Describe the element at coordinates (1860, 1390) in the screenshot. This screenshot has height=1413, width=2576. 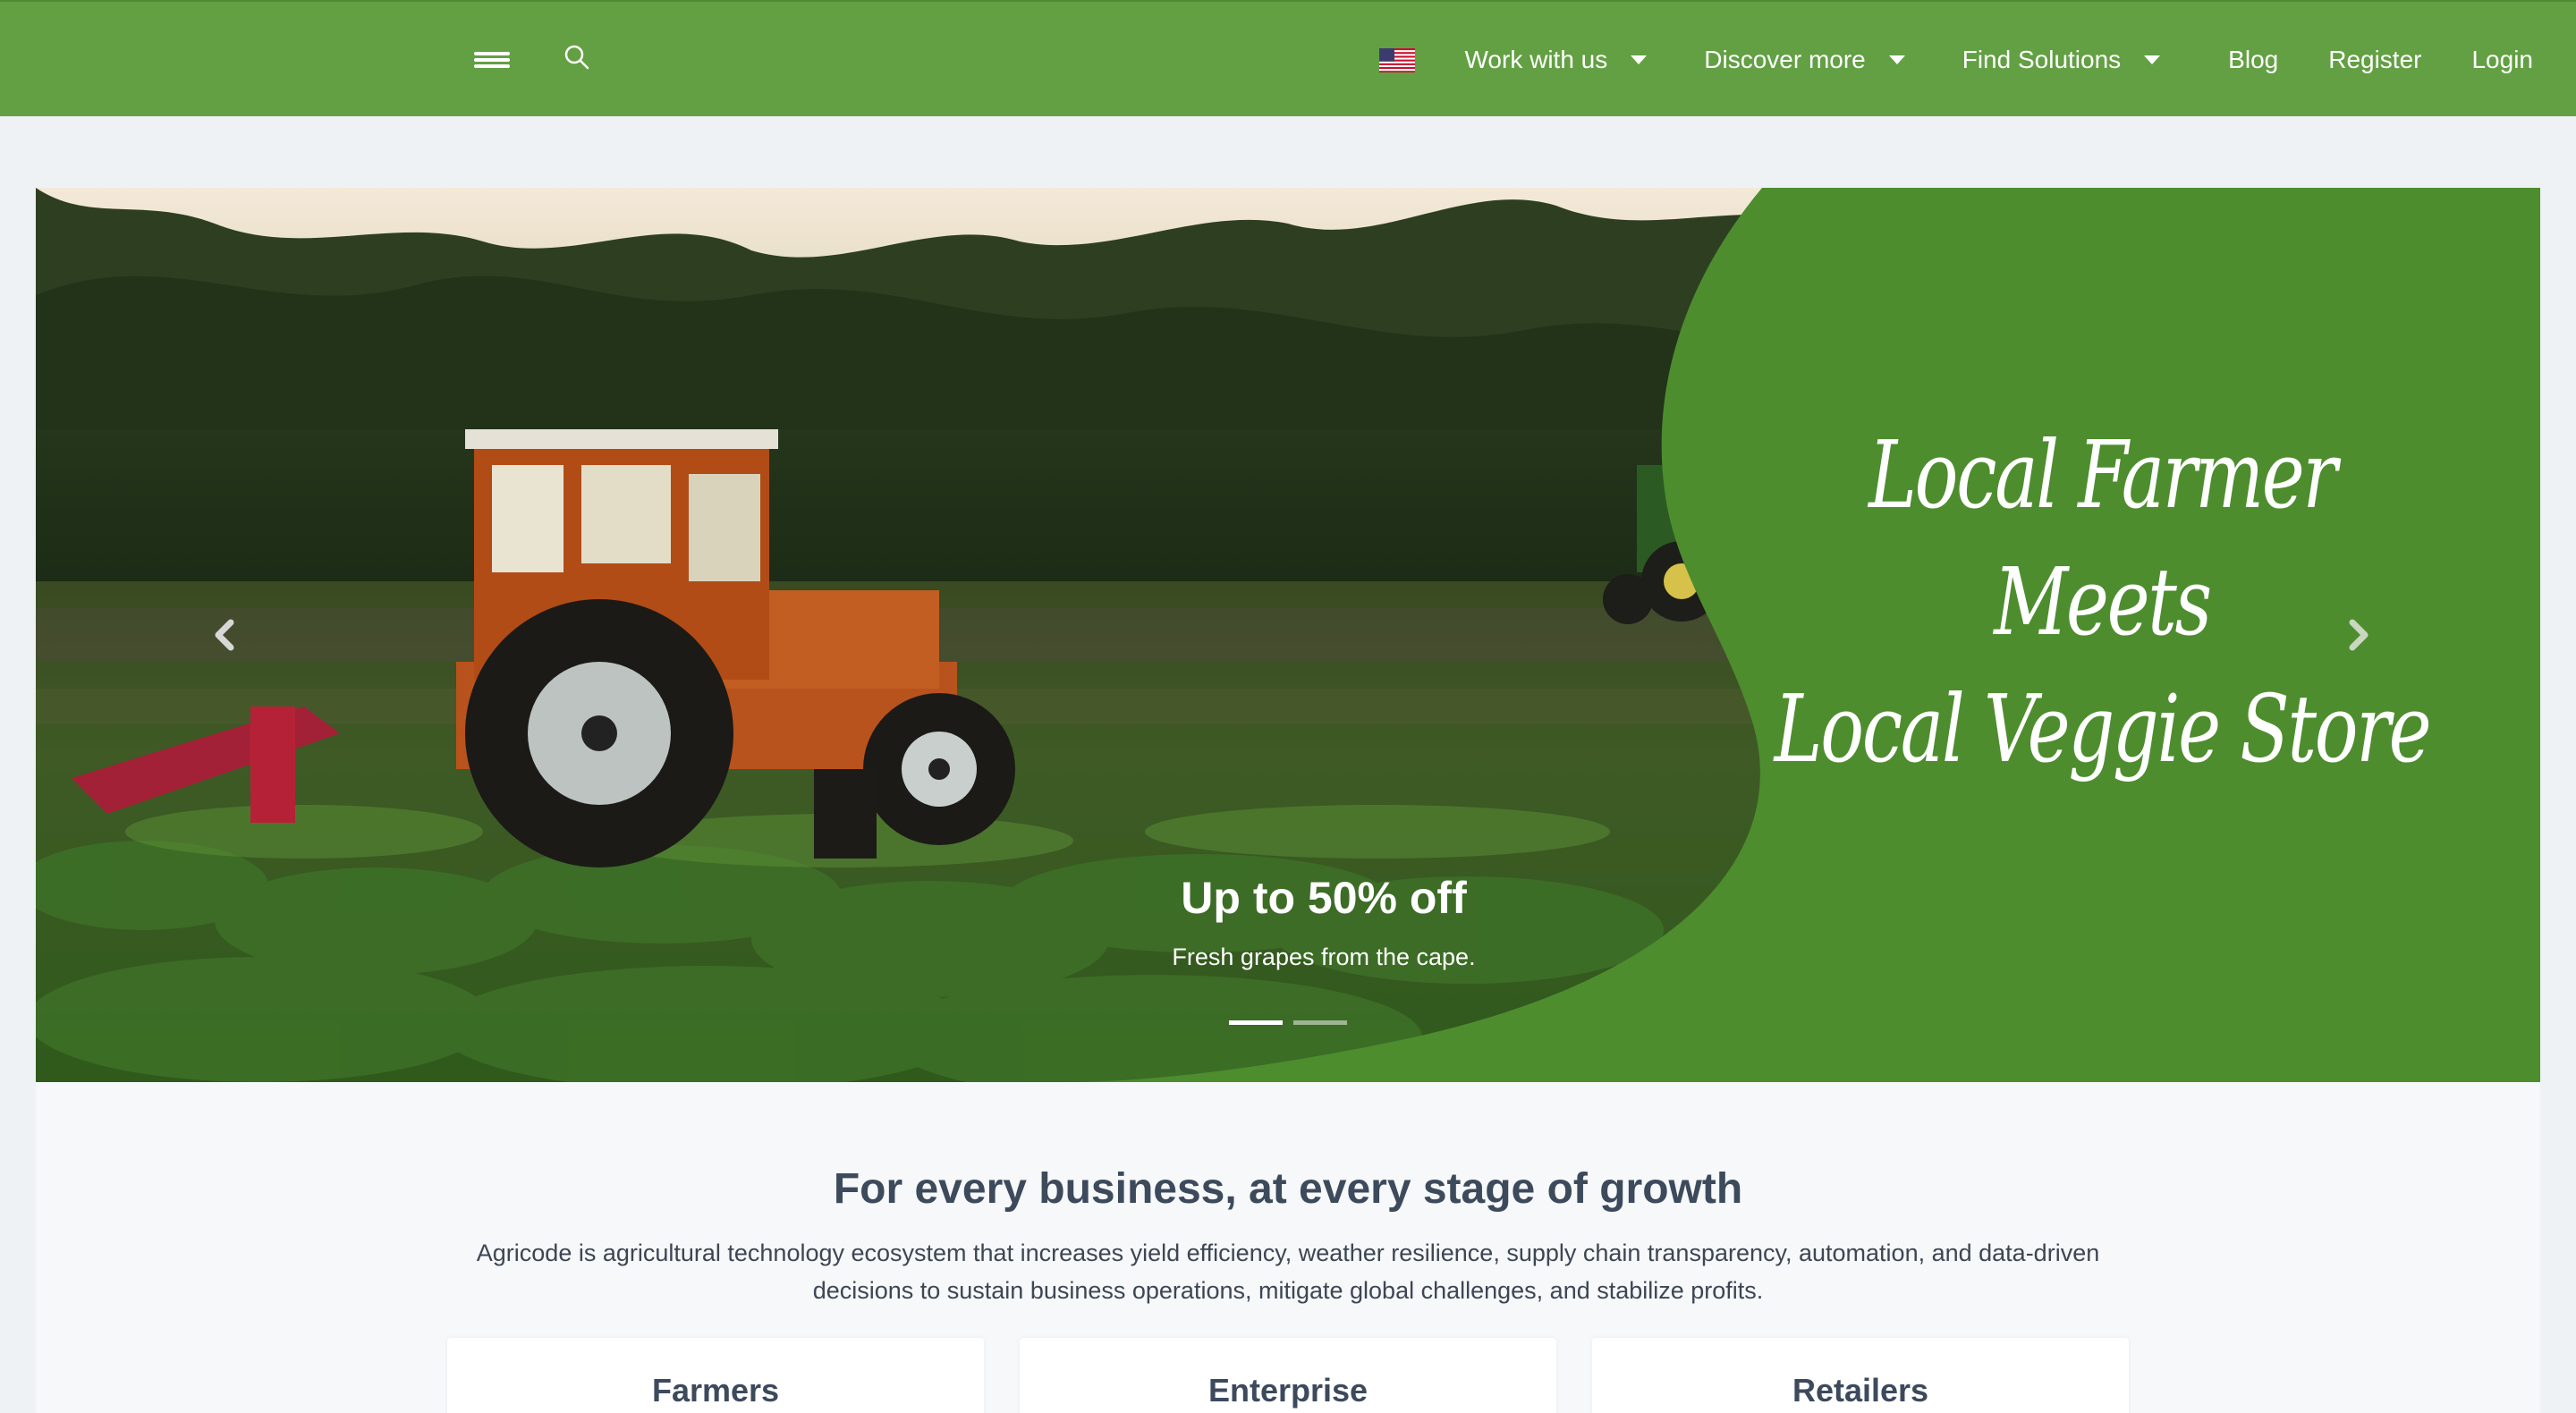
I see `card-title: Retailers` at that location.